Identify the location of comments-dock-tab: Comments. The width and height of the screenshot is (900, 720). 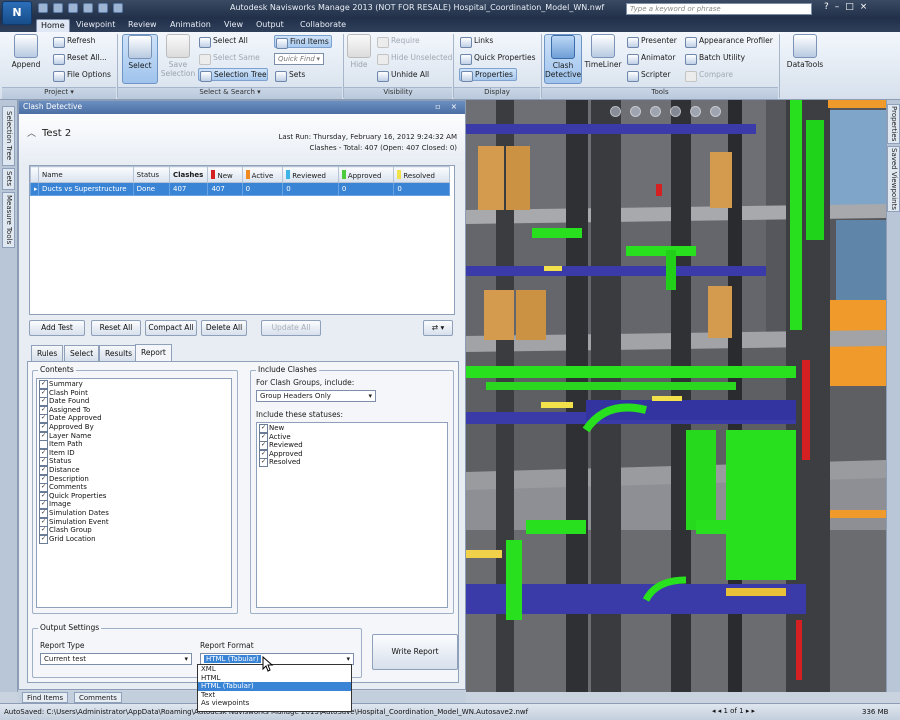
(98, 697).